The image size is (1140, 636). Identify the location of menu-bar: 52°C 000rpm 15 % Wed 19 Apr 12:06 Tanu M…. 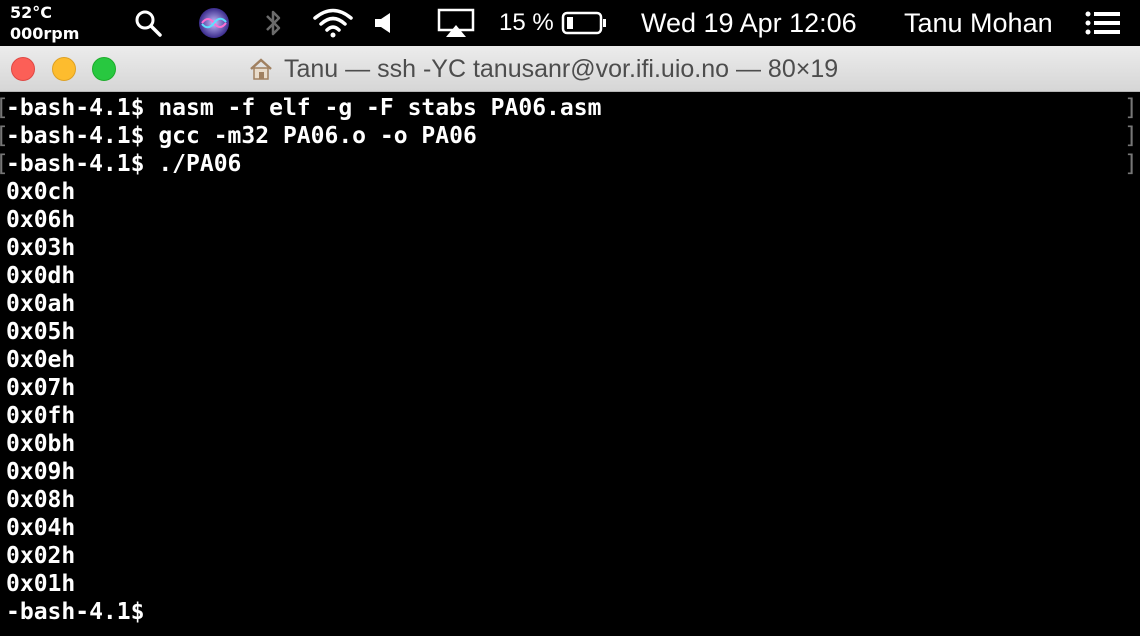
(570, 23).